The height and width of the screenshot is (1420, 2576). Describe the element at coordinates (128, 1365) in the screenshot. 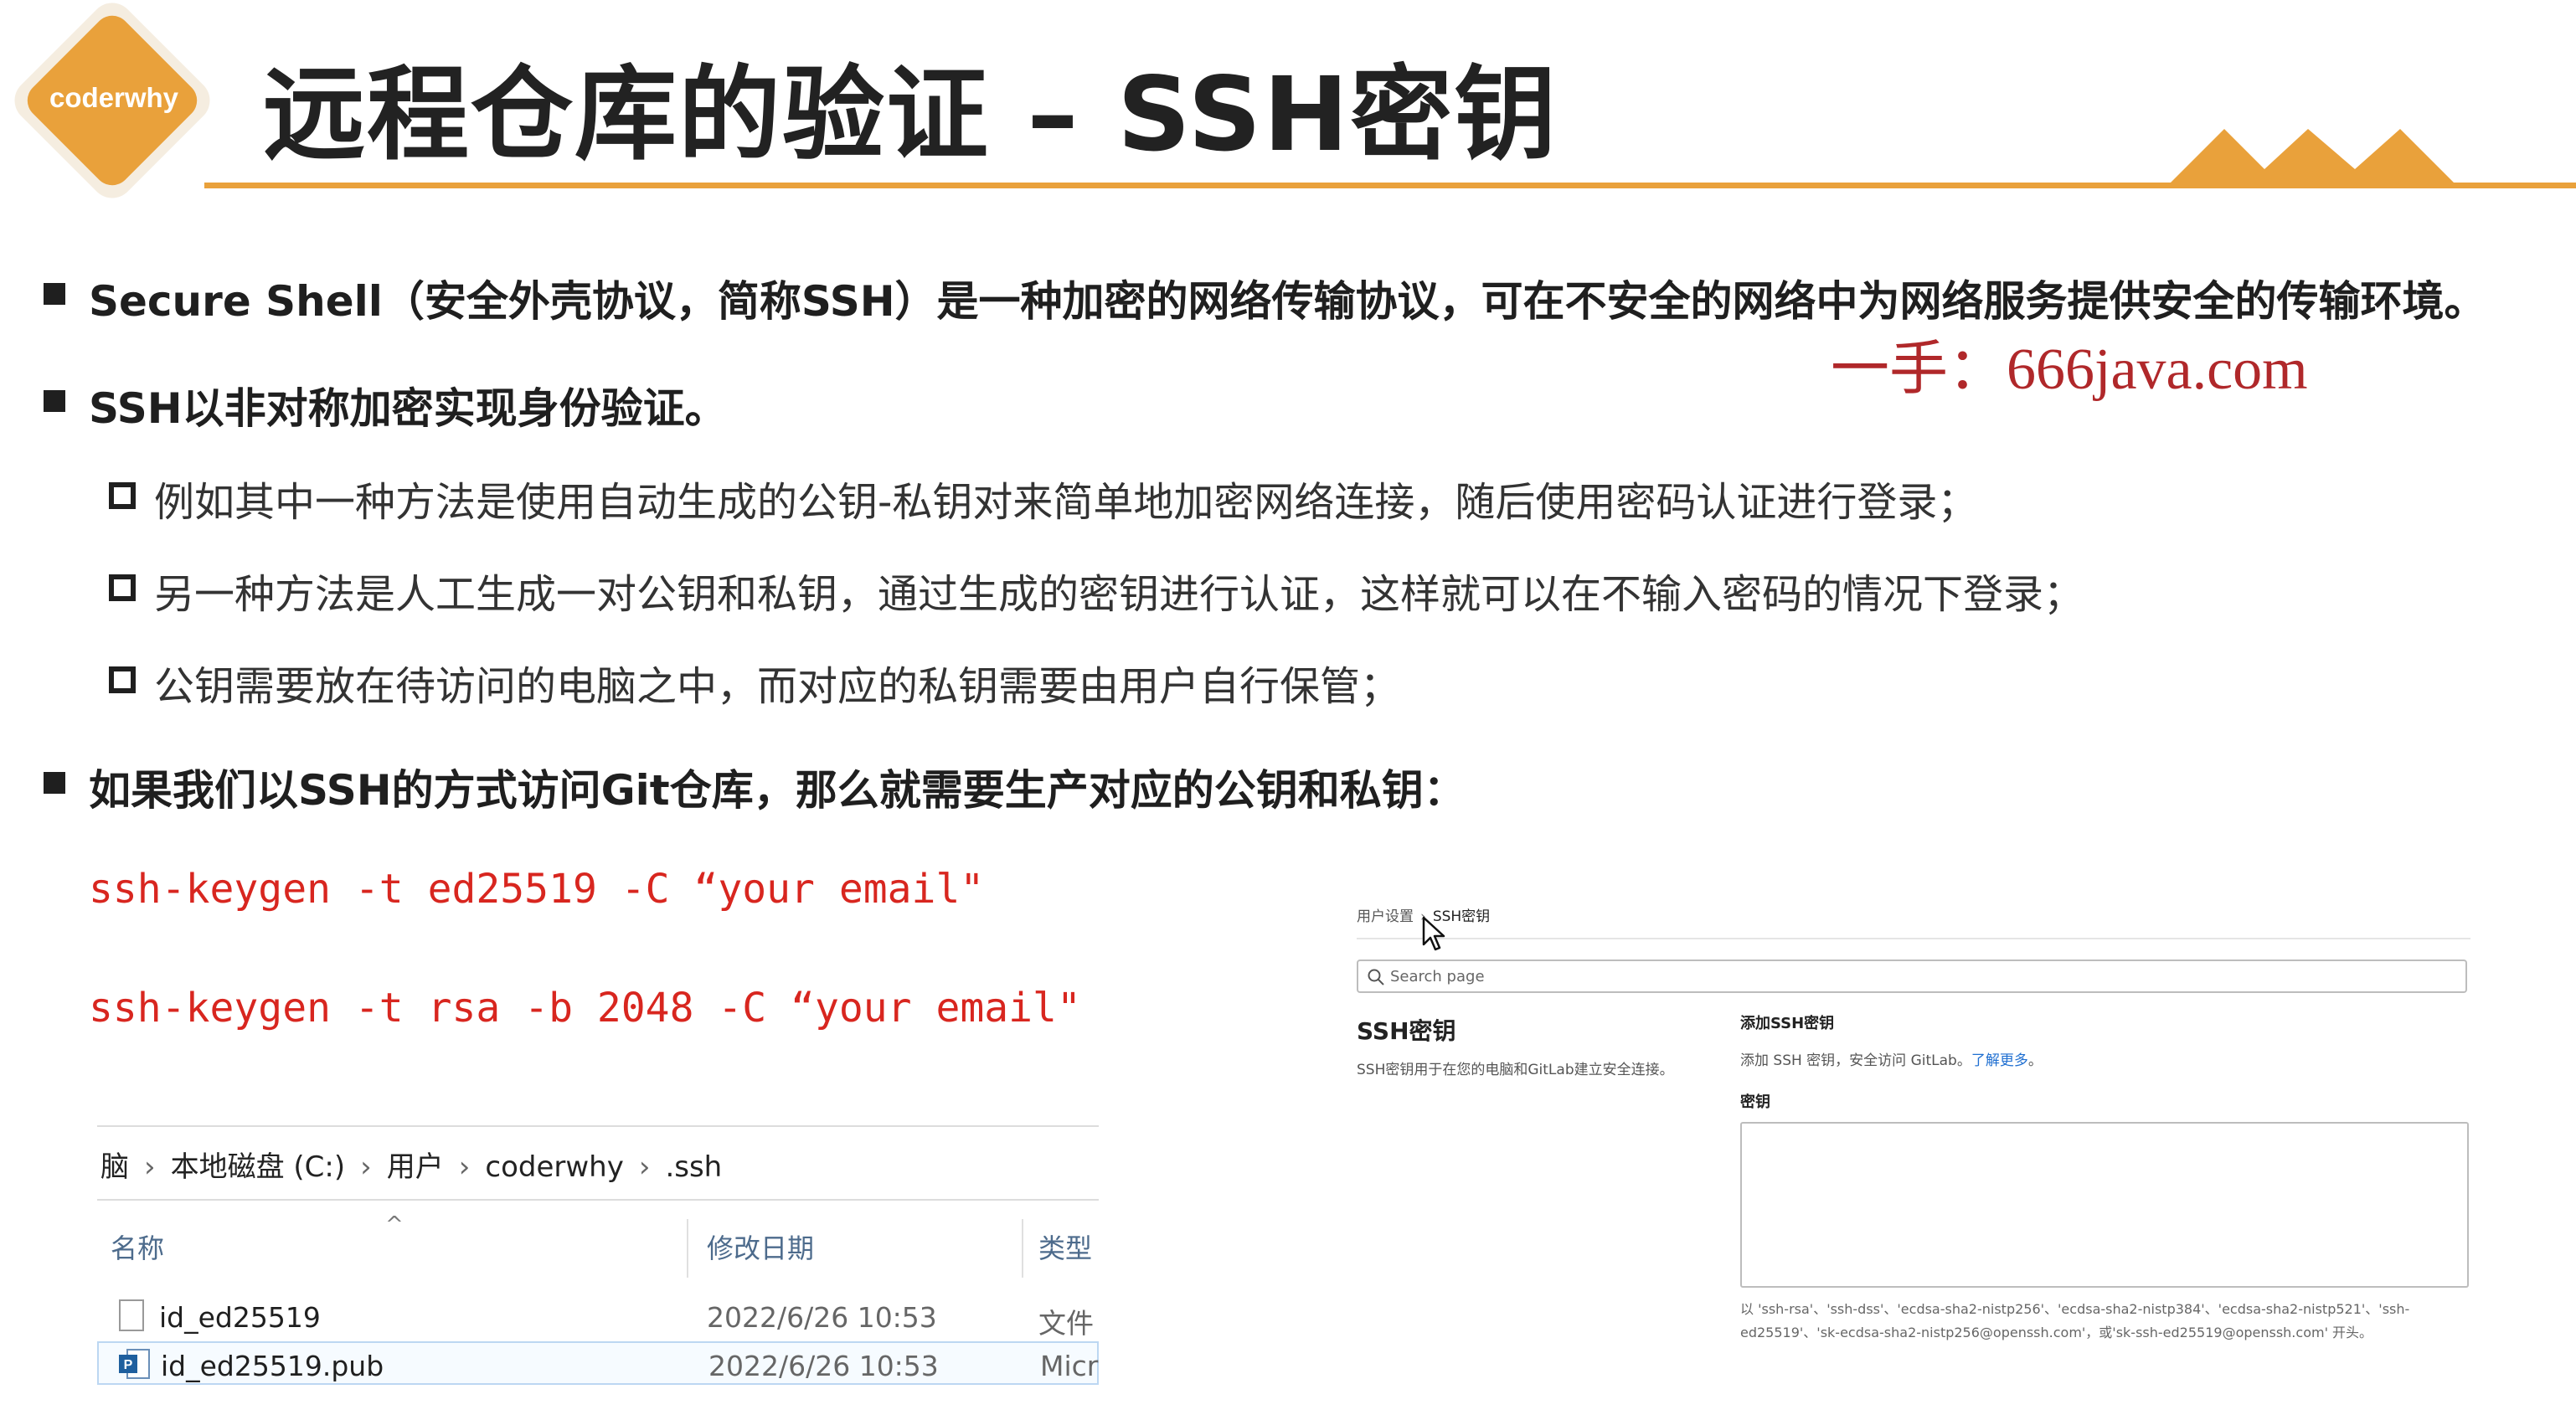

I see `svg-text: P` at that location.